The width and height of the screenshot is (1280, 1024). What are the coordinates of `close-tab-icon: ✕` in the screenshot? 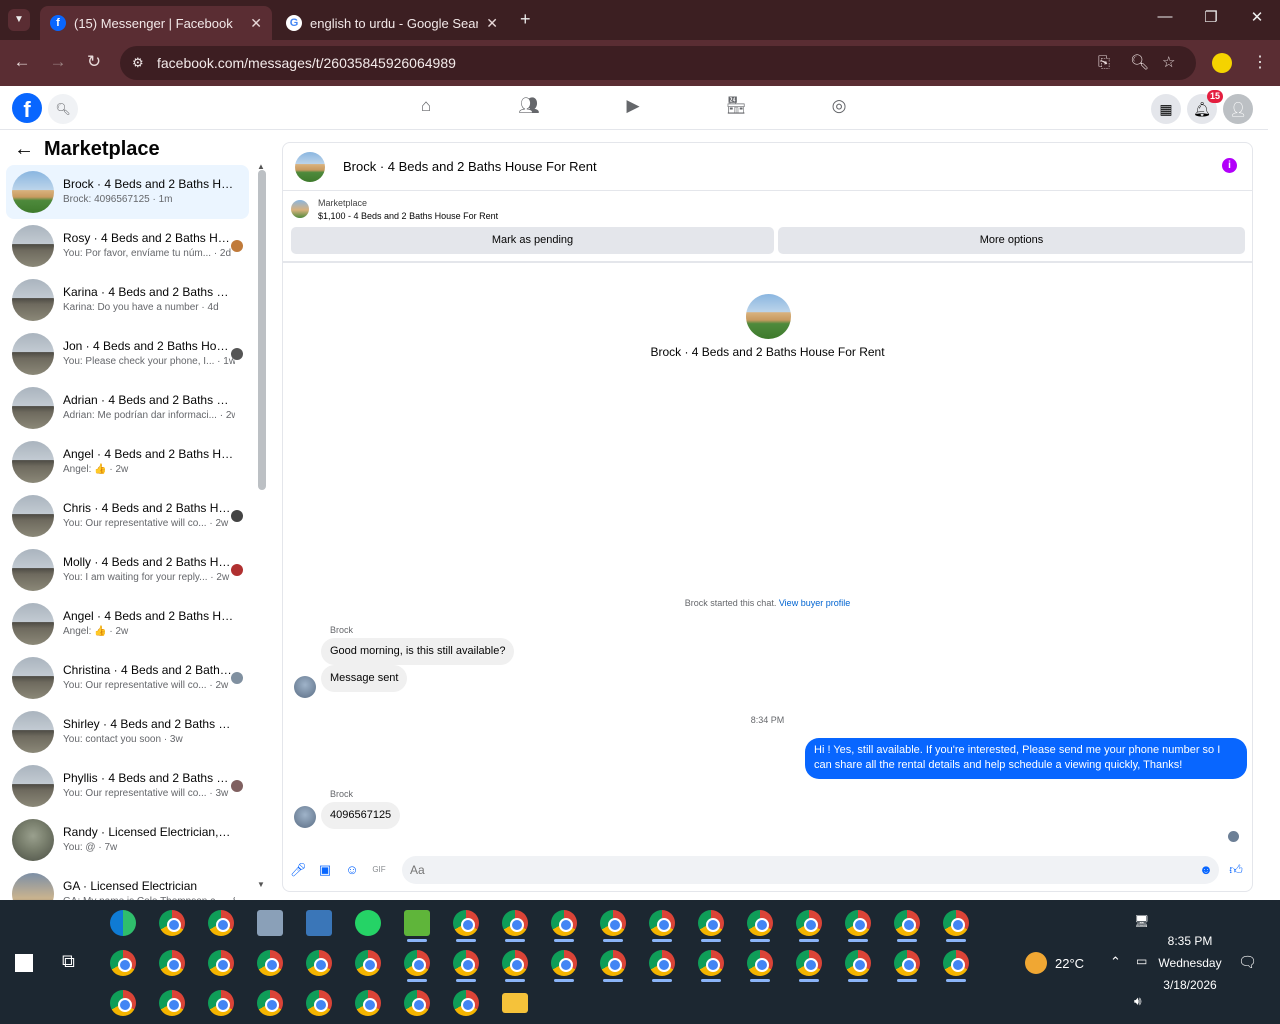 It's located at (492, 23).